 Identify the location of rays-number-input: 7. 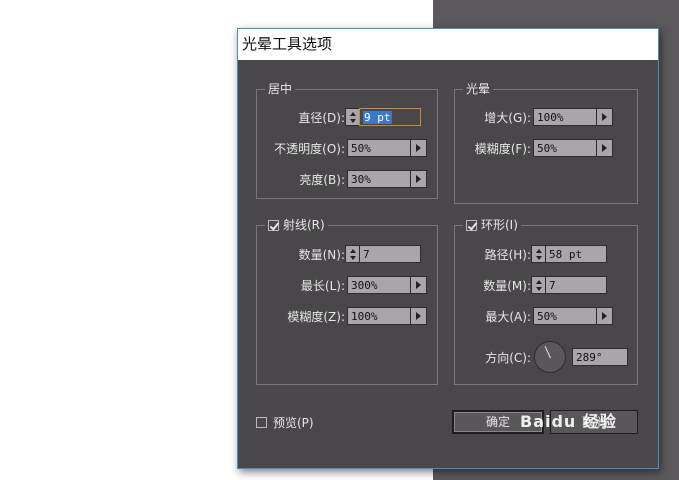
(390, 254).